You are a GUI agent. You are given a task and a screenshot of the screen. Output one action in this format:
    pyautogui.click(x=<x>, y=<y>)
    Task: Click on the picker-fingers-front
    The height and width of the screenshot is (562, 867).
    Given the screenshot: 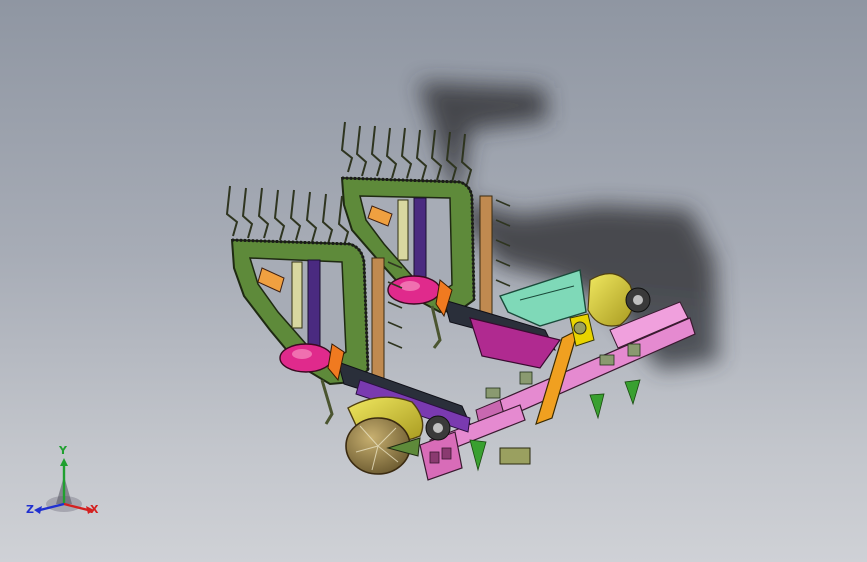 What is the action you would take?
    pyautogui.click(x=287, y=216)
    